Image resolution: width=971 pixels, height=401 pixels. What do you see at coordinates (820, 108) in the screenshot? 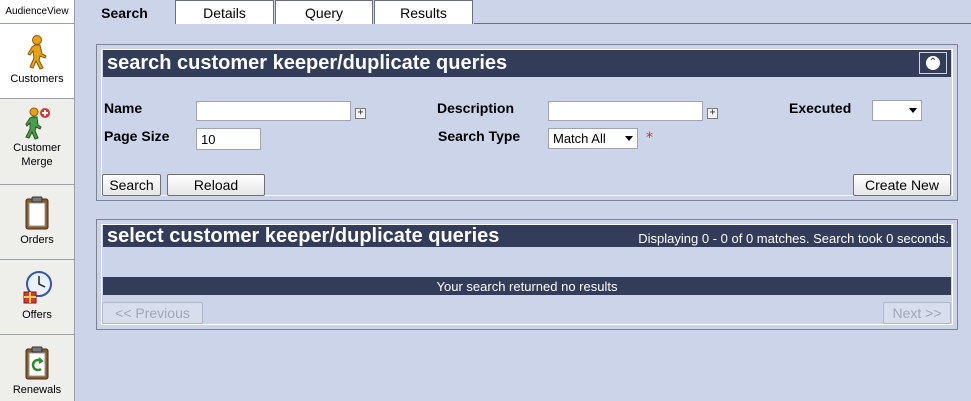
I see `executed-label: Executed` at bounding box center [820, 108].